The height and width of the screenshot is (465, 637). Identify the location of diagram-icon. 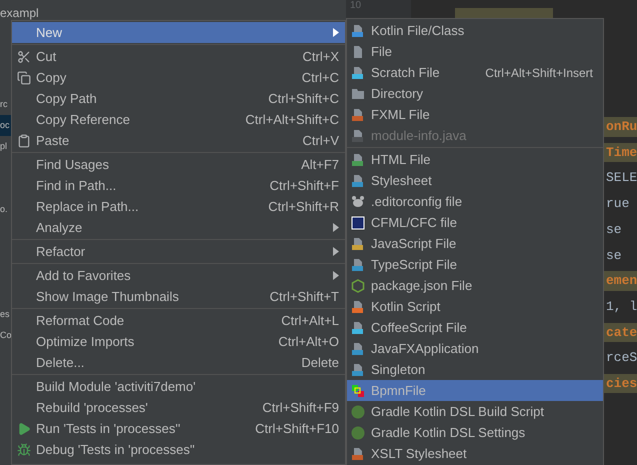
(358, 391).